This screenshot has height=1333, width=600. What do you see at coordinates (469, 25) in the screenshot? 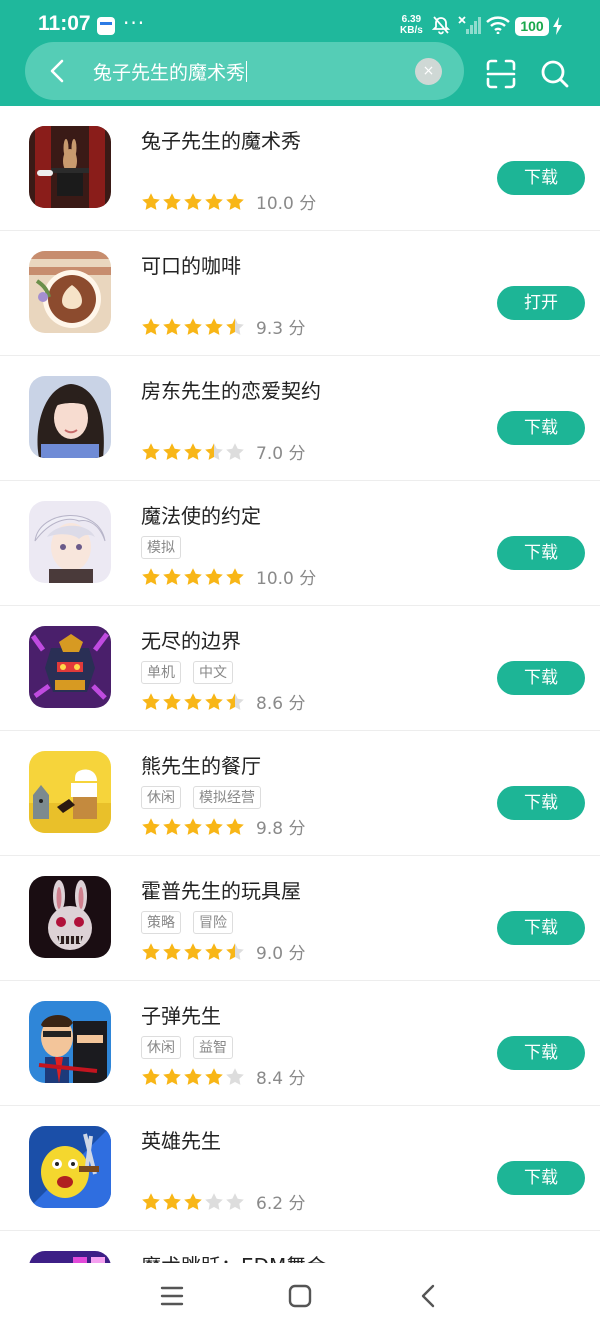
I see `signal-icon` at bounding box center [469, 25].